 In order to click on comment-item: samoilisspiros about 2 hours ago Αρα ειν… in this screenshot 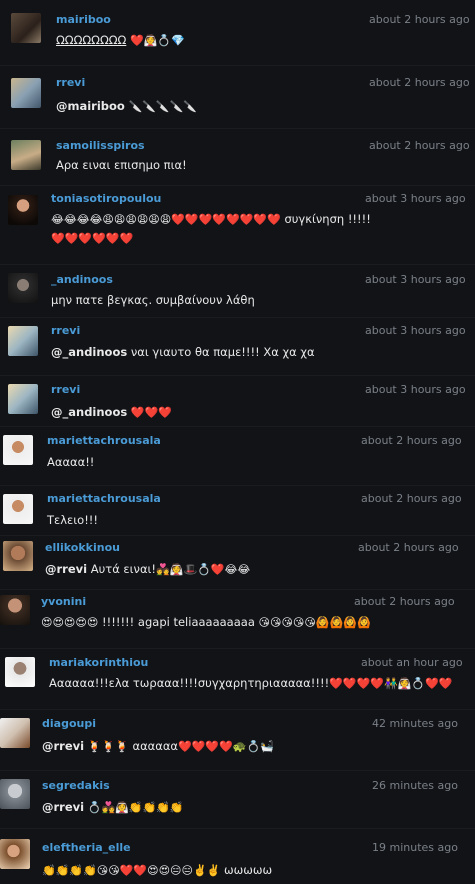, I will do `click(237, 157)`.